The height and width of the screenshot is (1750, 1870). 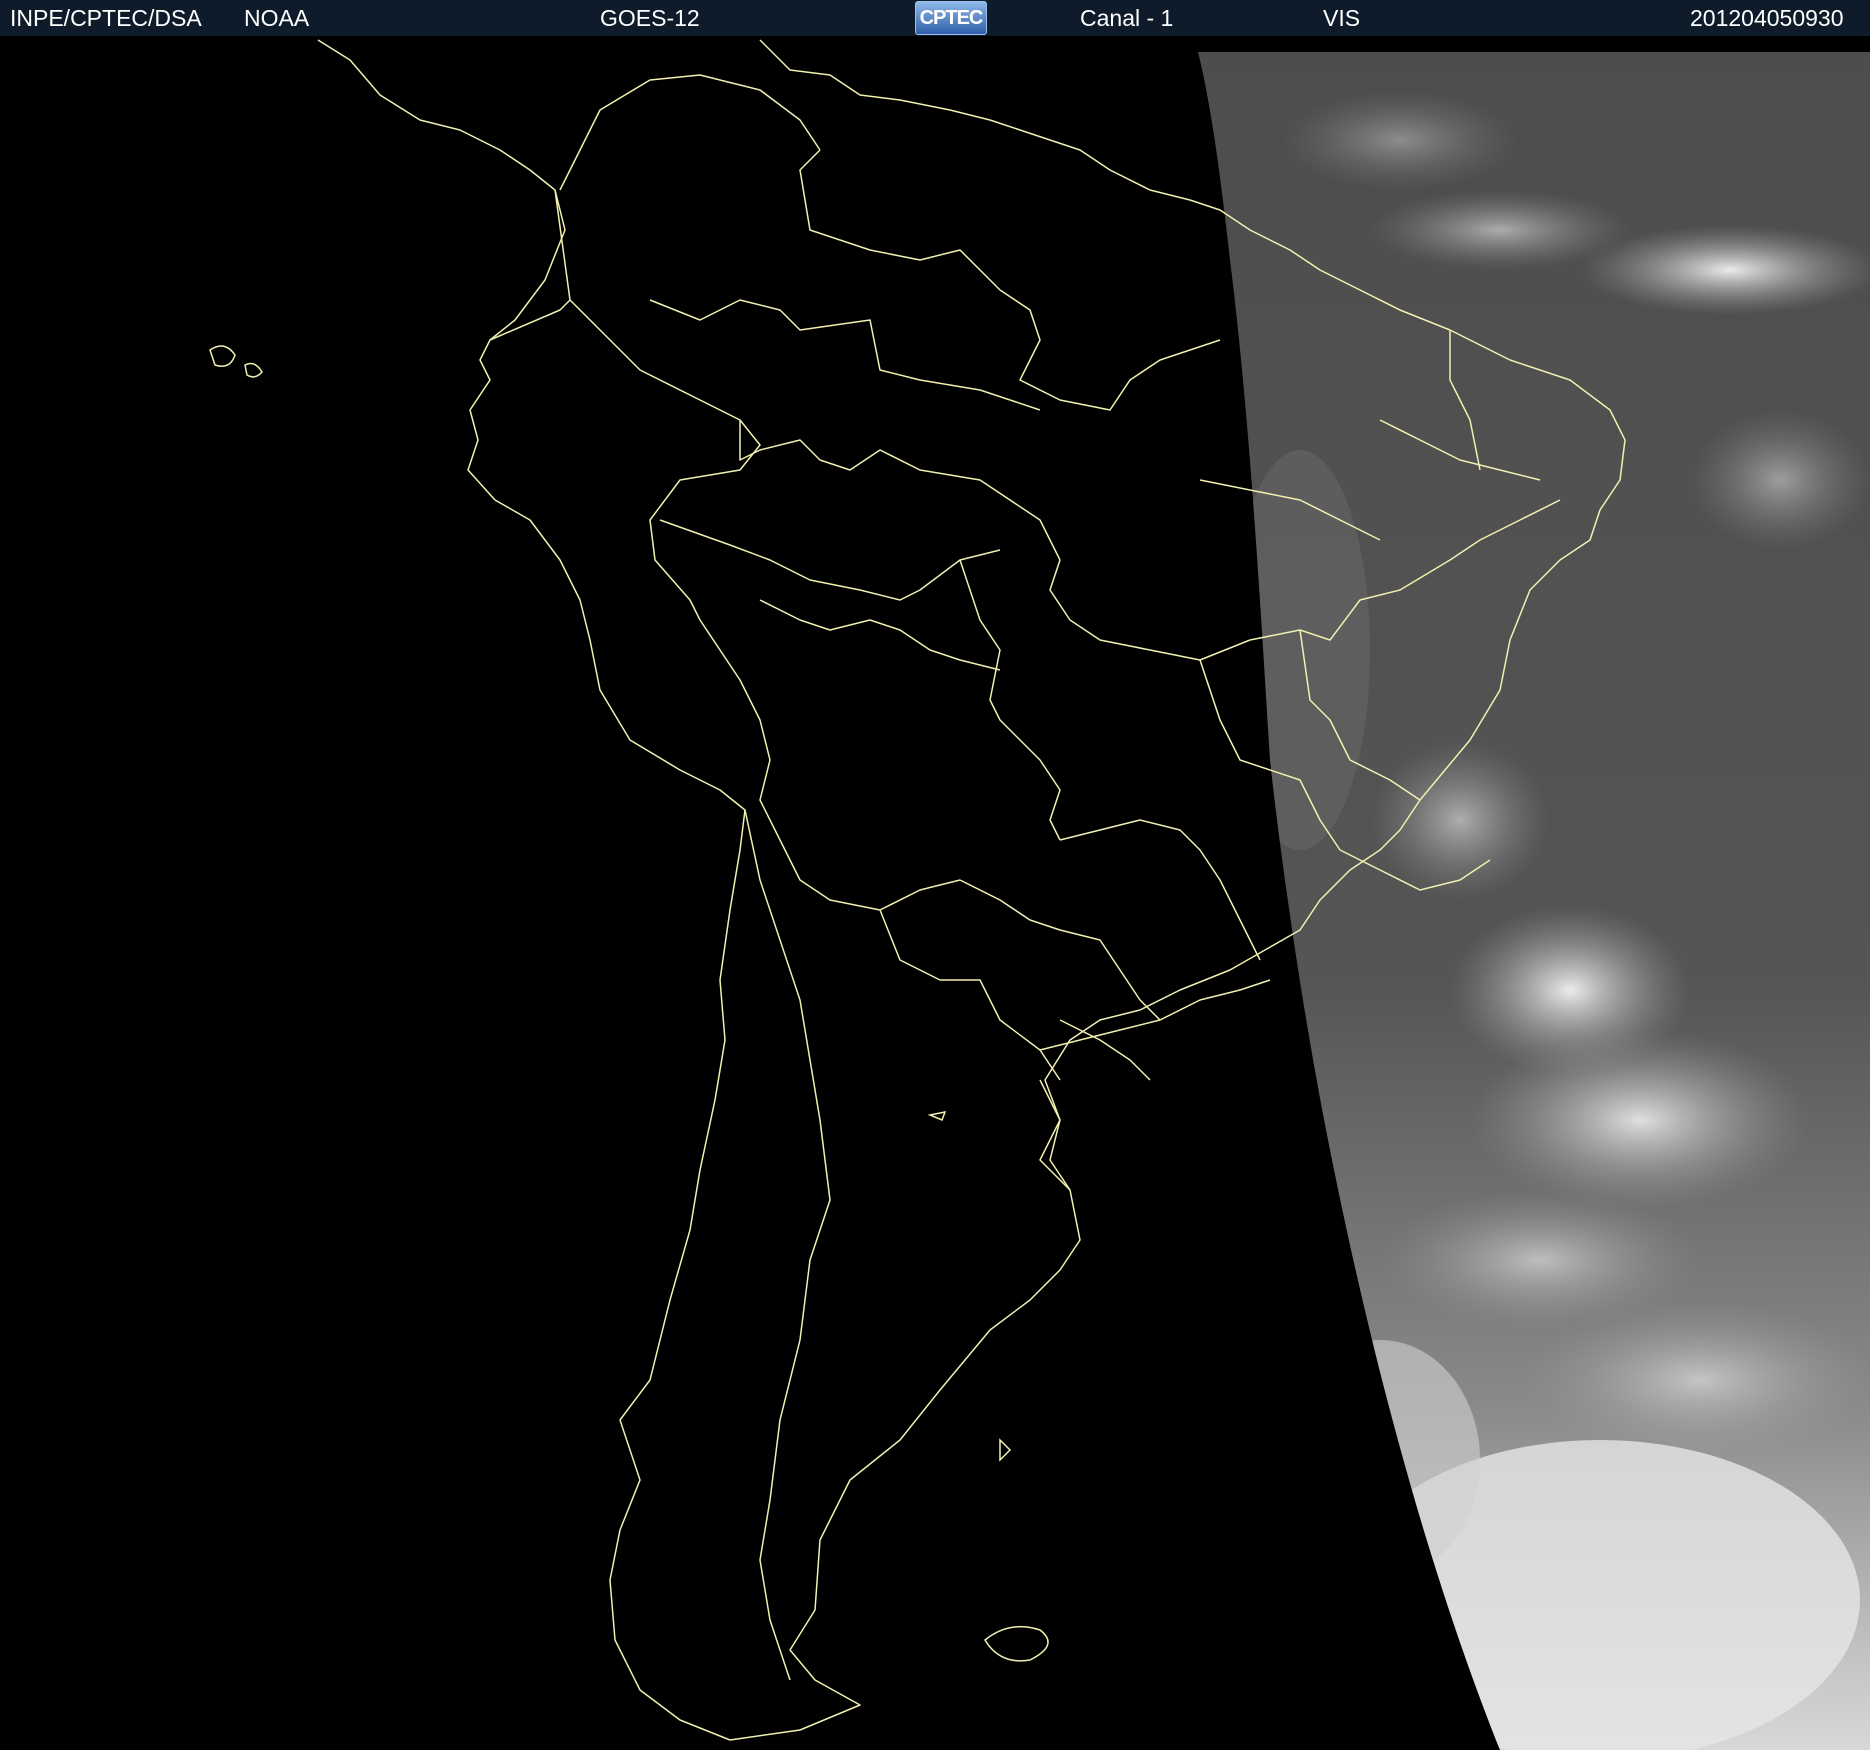 What do you see at coordinates (1767, 18) in the screenshot?
I see `timestamp-label: 201204050930` at bounding box center [1767, 18].